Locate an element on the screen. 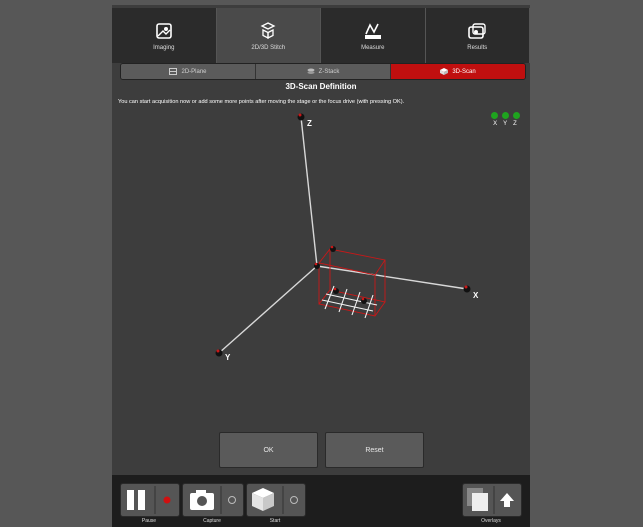  x-axis-line is located at coordinates (392, 277).